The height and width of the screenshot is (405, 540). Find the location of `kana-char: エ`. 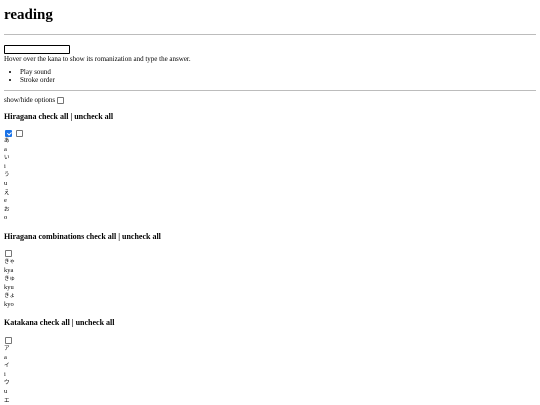

kana-char: エ is located at coordinates (7, 401).